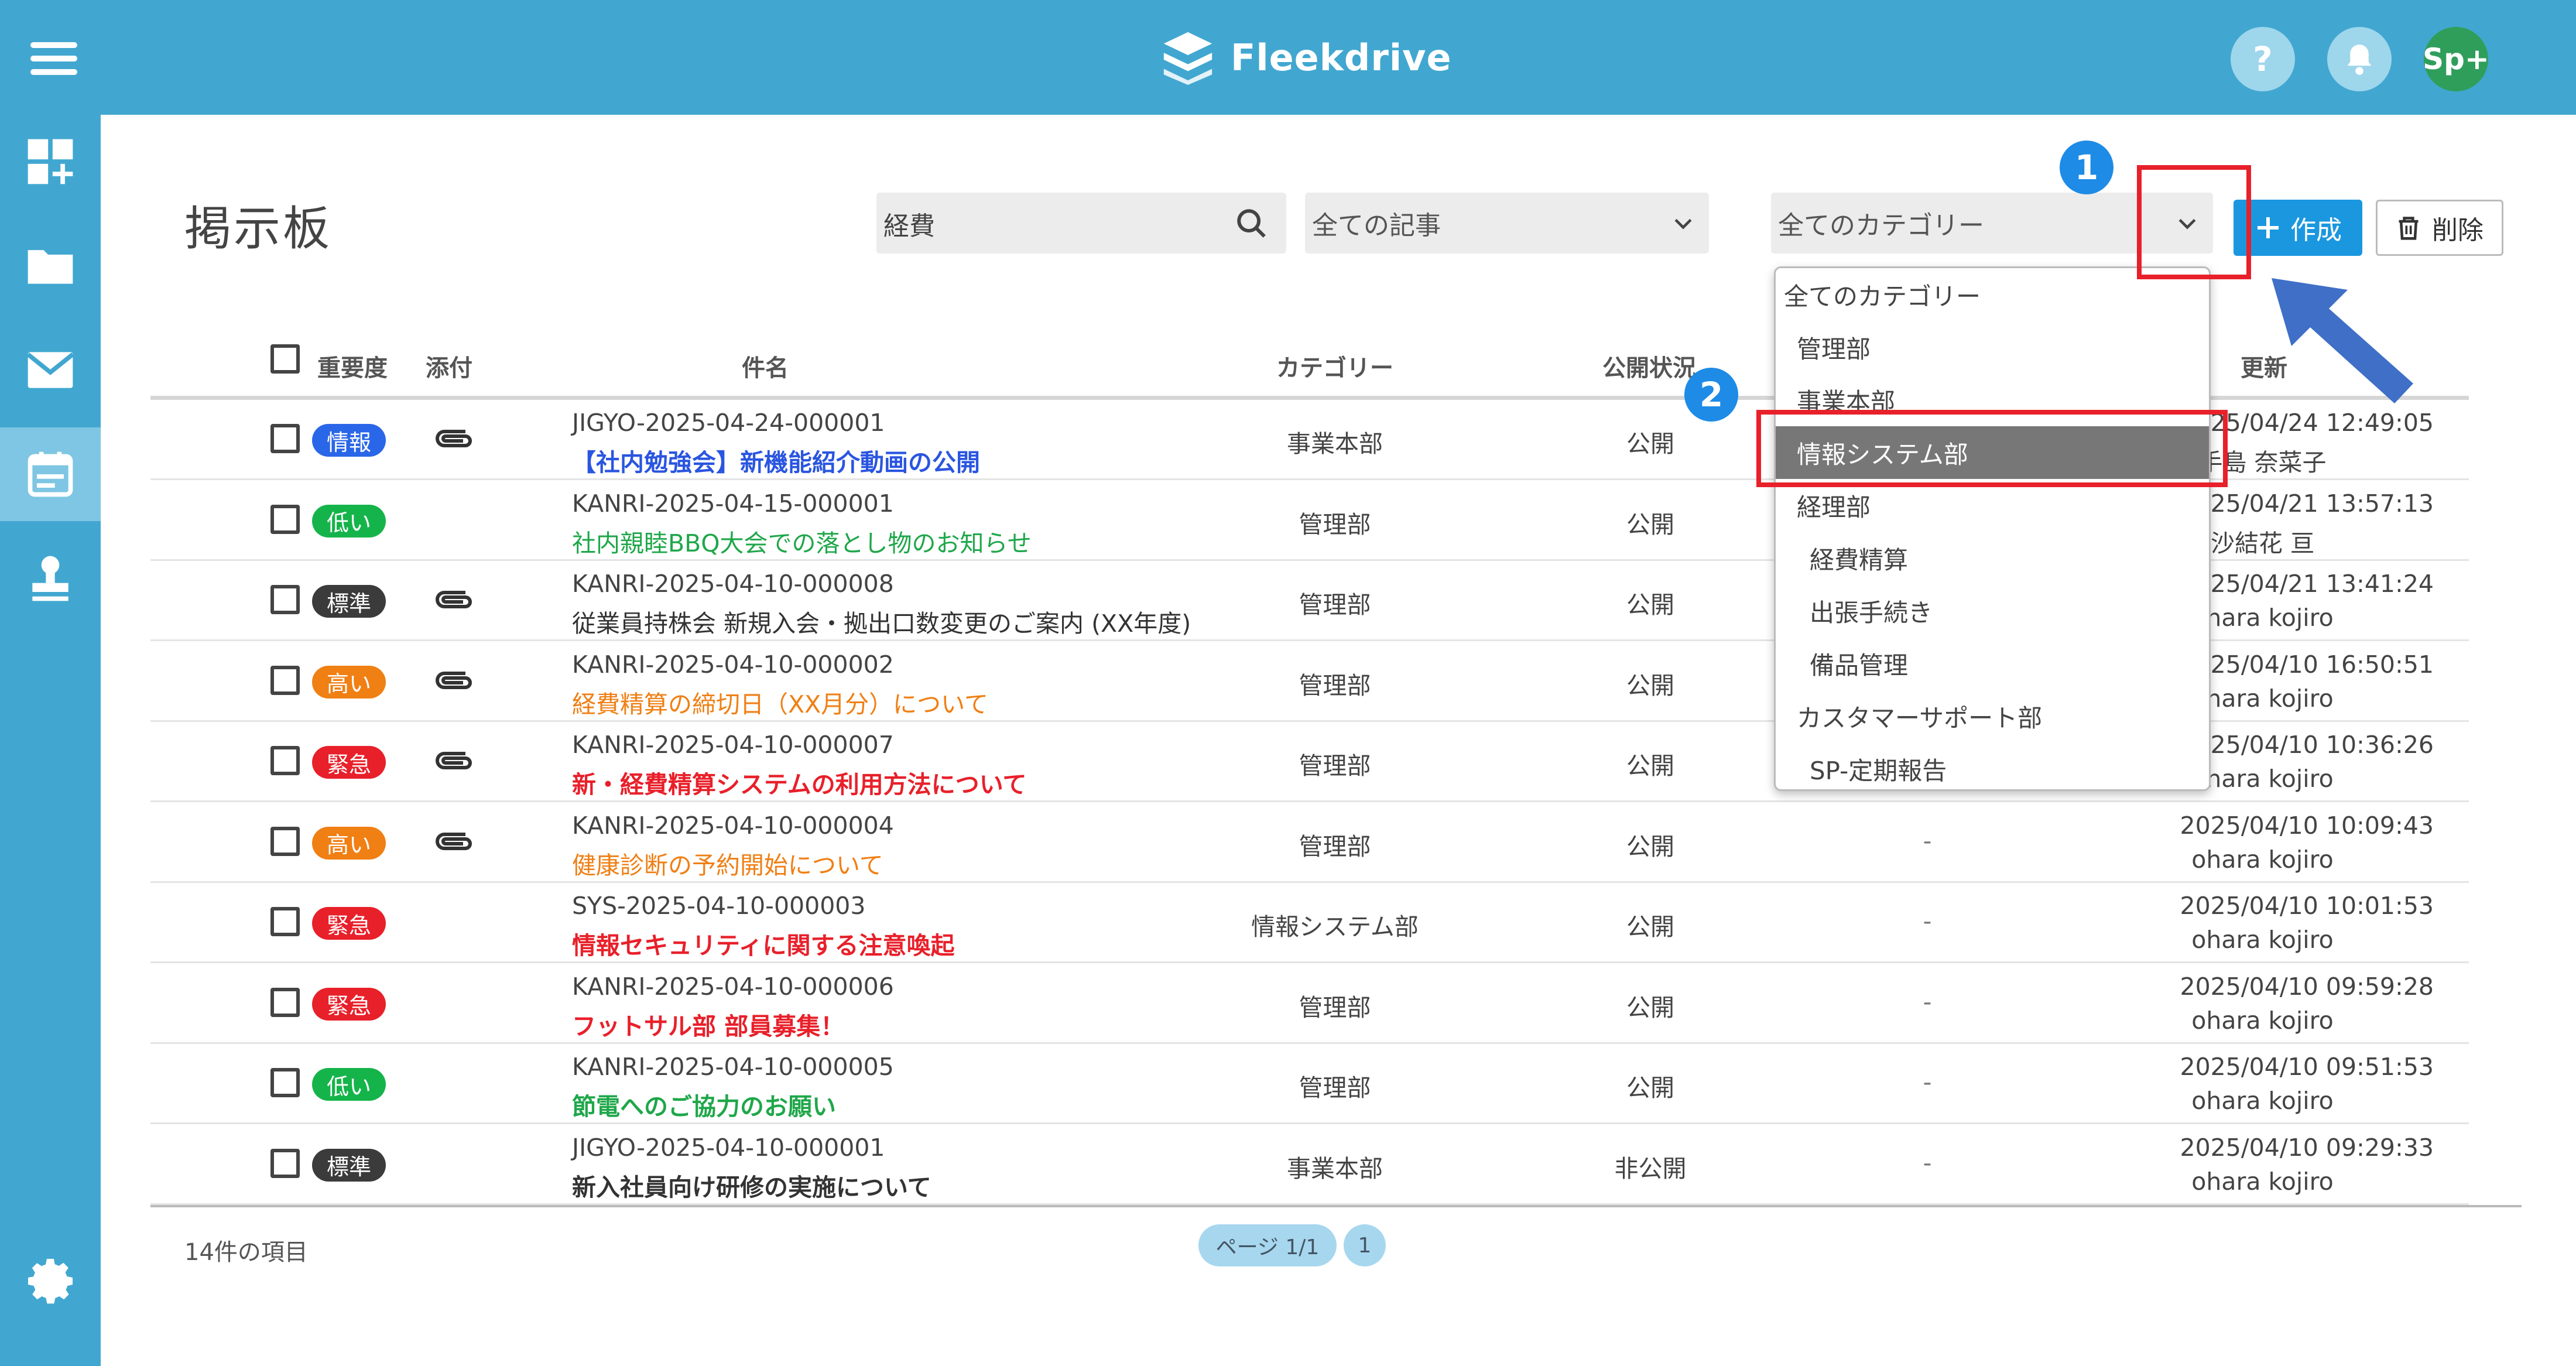 The width and height of the screenshot is (2576, 1366). Describe the element at coordinates (727, 863) in the screenshot. I see `article-subject-link: 健康診断の予約開始について` at that location.